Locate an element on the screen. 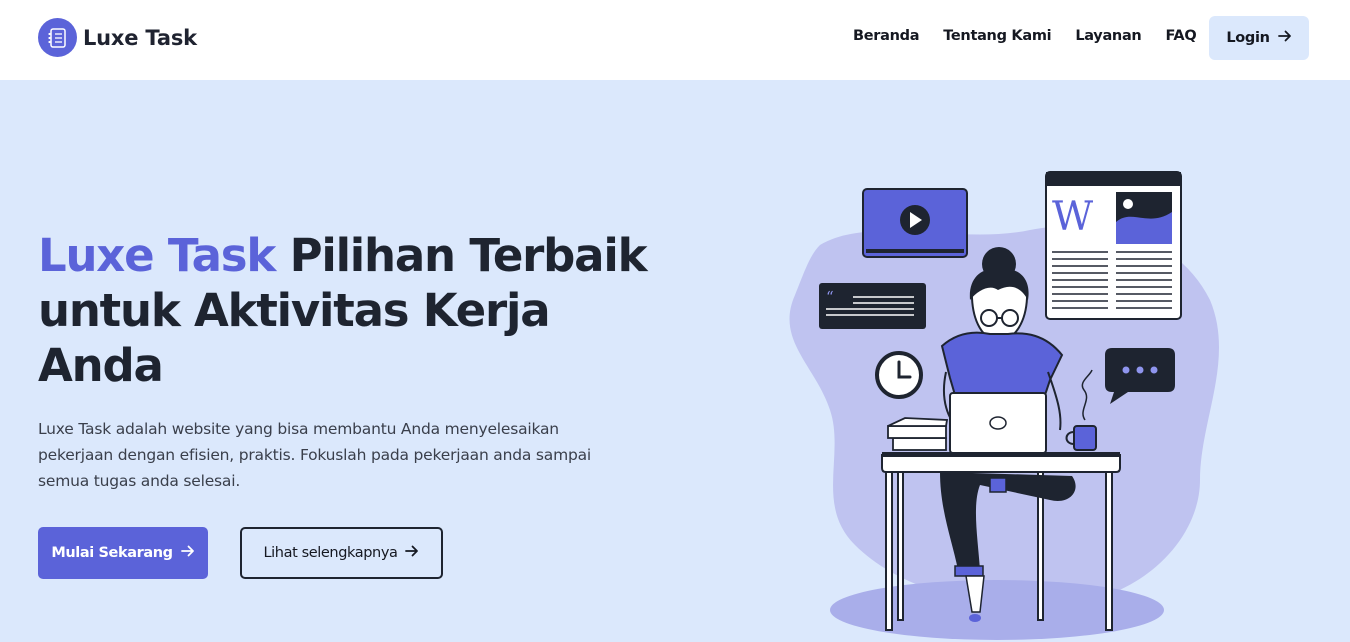 The height and width of the screenshot is (642, 1350). document-icon: W is located at coordinates (1113, 245).